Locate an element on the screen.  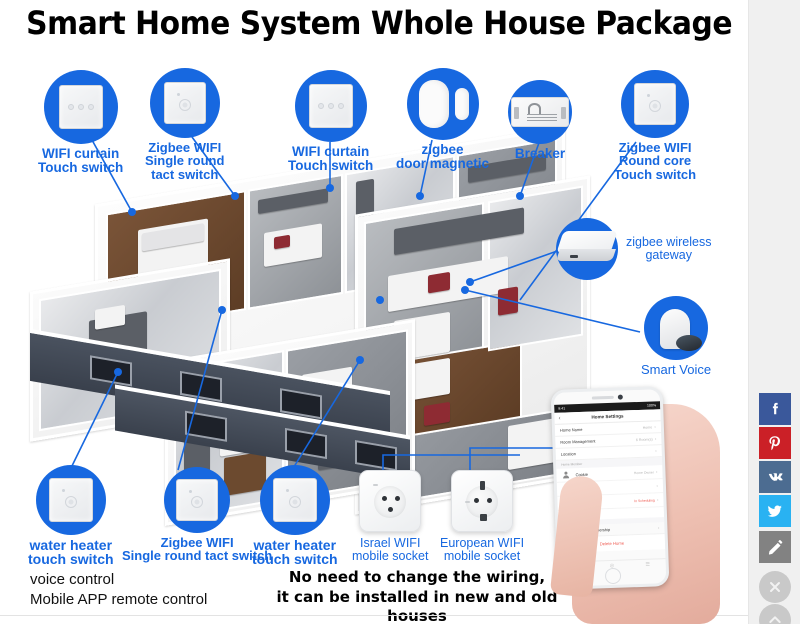
member-tag: Home Owner is located at coordinates (643, 472).